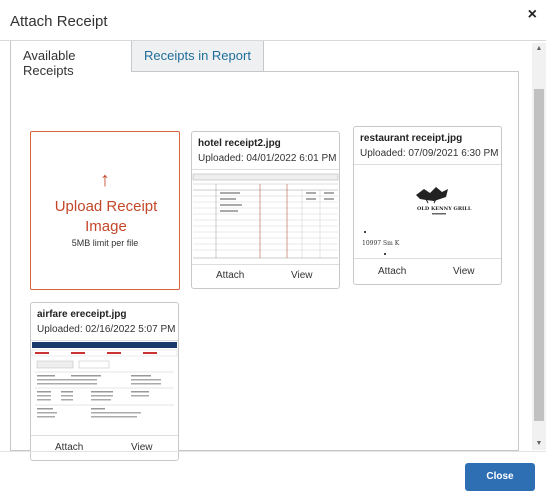  Describe the element at coordinates (444, 209) in the screenshot. I see `restaurant-thumb-logo: OLD KENNY GRILL` at that location.